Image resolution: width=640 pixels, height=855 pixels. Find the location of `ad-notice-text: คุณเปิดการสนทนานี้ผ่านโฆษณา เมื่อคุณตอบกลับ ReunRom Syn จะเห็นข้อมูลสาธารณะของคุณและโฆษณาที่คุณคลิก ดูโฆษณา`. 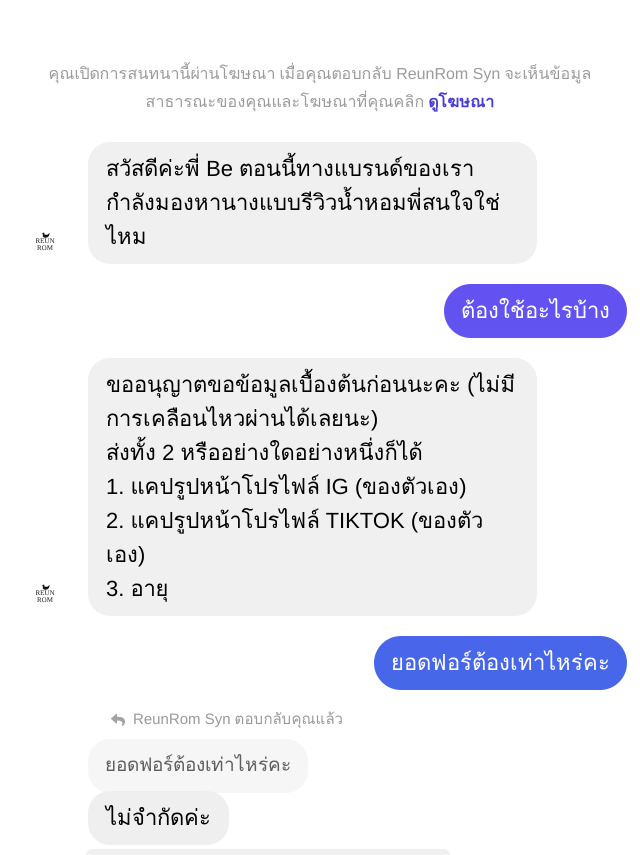

ad-notice-text: คุณเปิดการสนทนานี้ผ่านโฆษณา เมื่อคุณตอบกลับ ReunRom Syn จะเห็นข้อมูลสาธารณะของคุณและโฆษณาที่คุณคลิก ดูโฆษณา is located at coordinates (320, 89).